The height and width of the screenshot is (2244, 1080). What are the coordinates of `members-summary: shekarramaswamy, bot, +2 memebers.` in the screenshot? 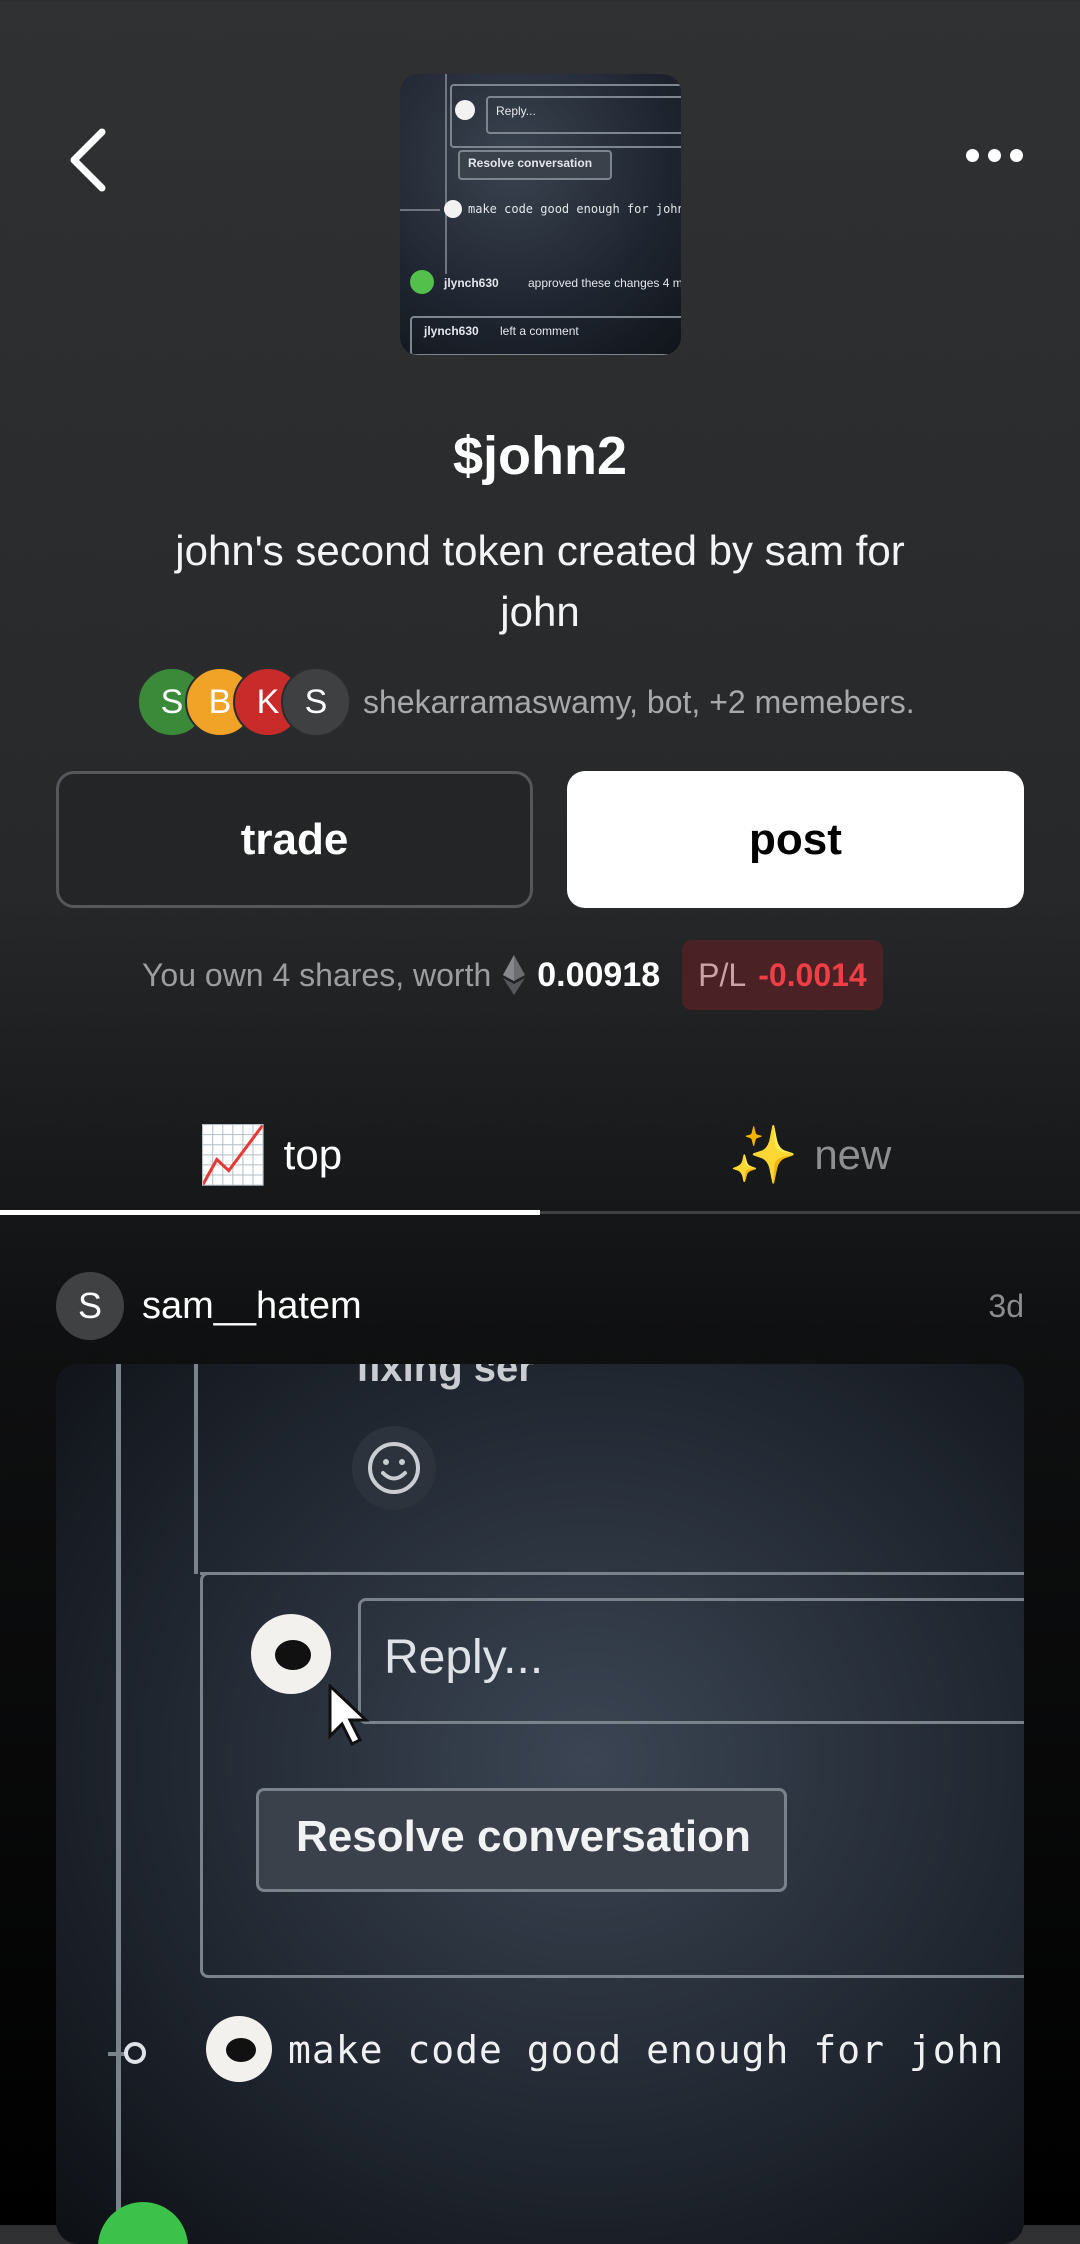 It's located at (639, 701).